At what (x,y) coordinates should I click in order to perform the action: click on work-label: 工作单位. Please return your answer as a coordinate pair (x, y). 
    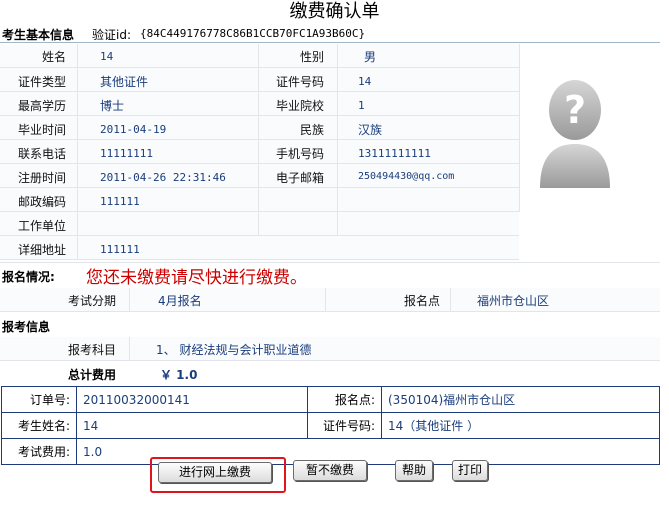
    Looking at the image, I should click on (41, 226).